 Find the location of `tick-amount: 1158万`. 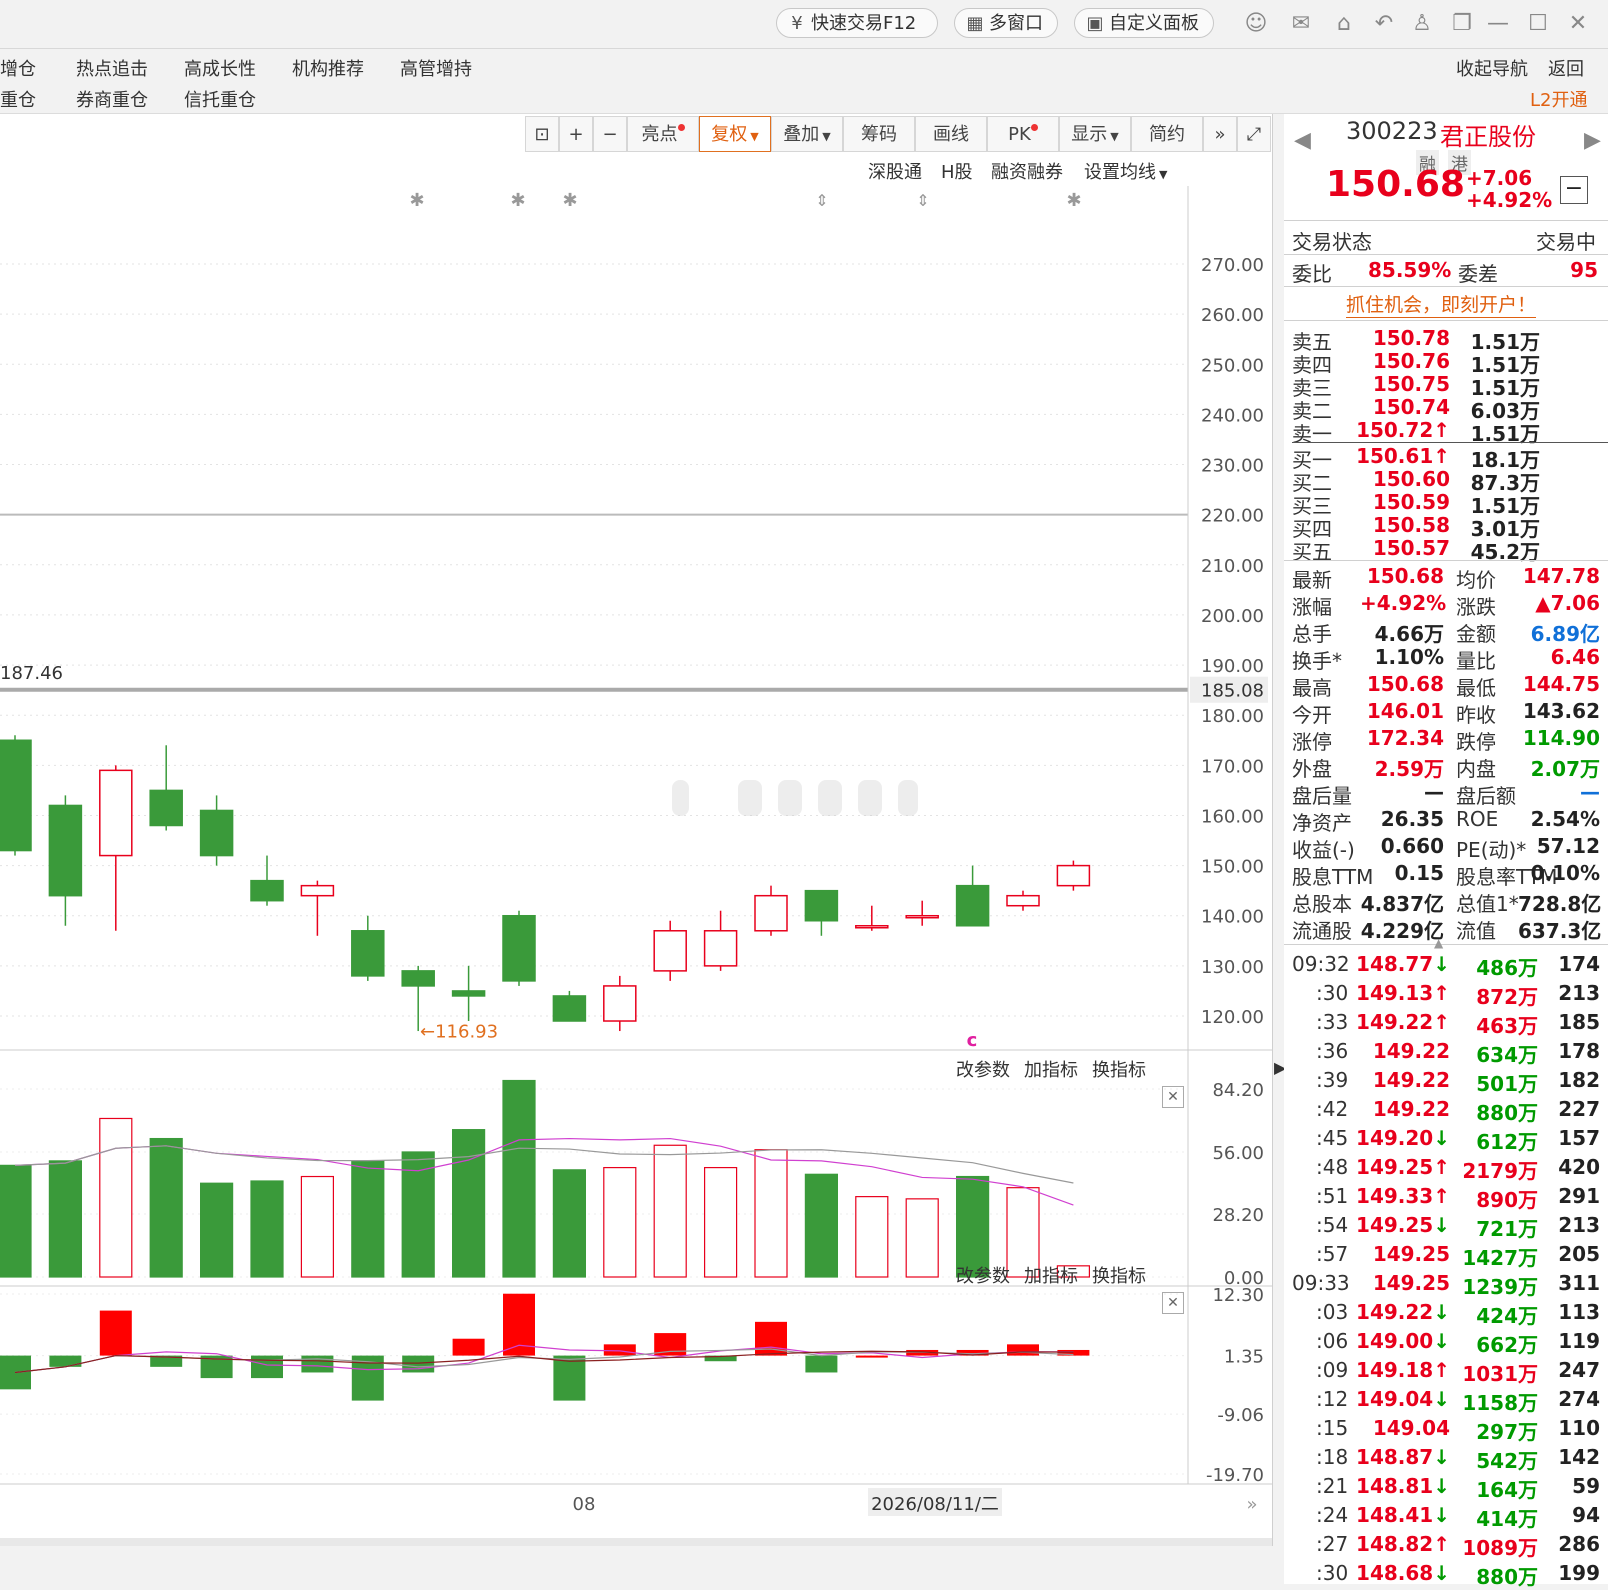

tick-amount: 1158万 is located at coordinates (1500, 1403).